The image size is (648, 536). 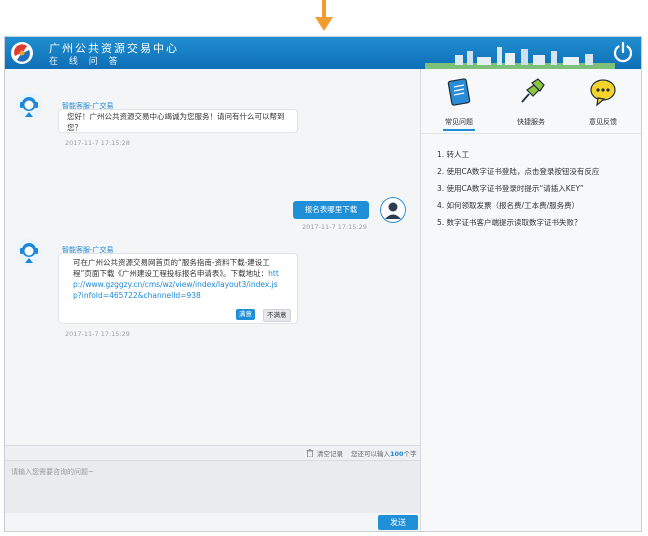 What do you see at coordinates (508, 205) in the screenshot?
I see `faq-item: 4. 如何领取发票（报名费/工本费/服务费）` at bounding box center [508, 205].